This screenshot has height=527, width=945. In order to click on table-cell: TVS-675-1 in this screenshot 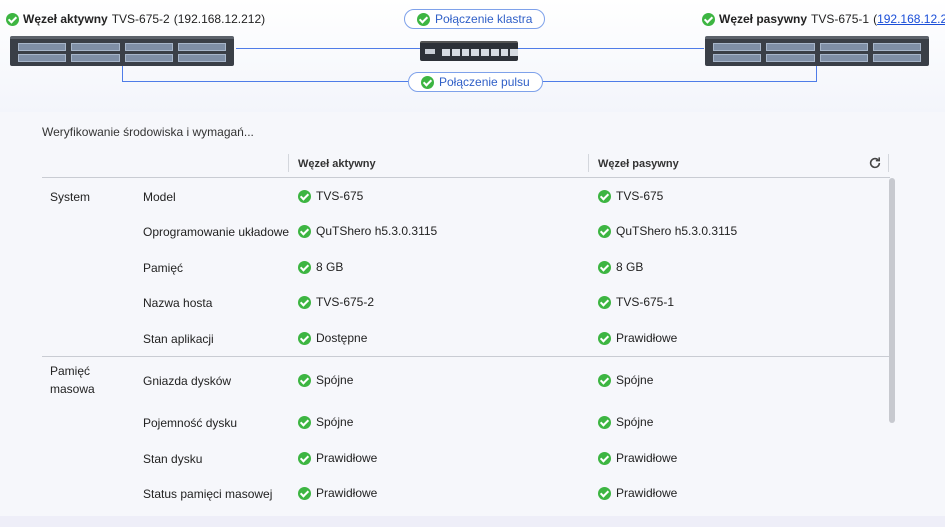, I will do `click(636, 302)`.